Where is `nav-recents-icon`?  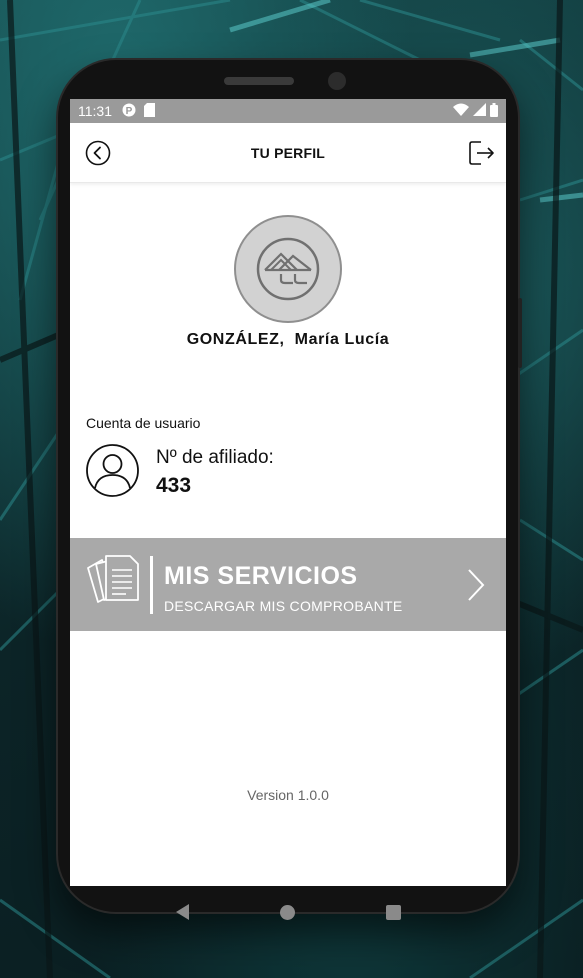
nav-recents-icon is located at coordinates (393, 912).